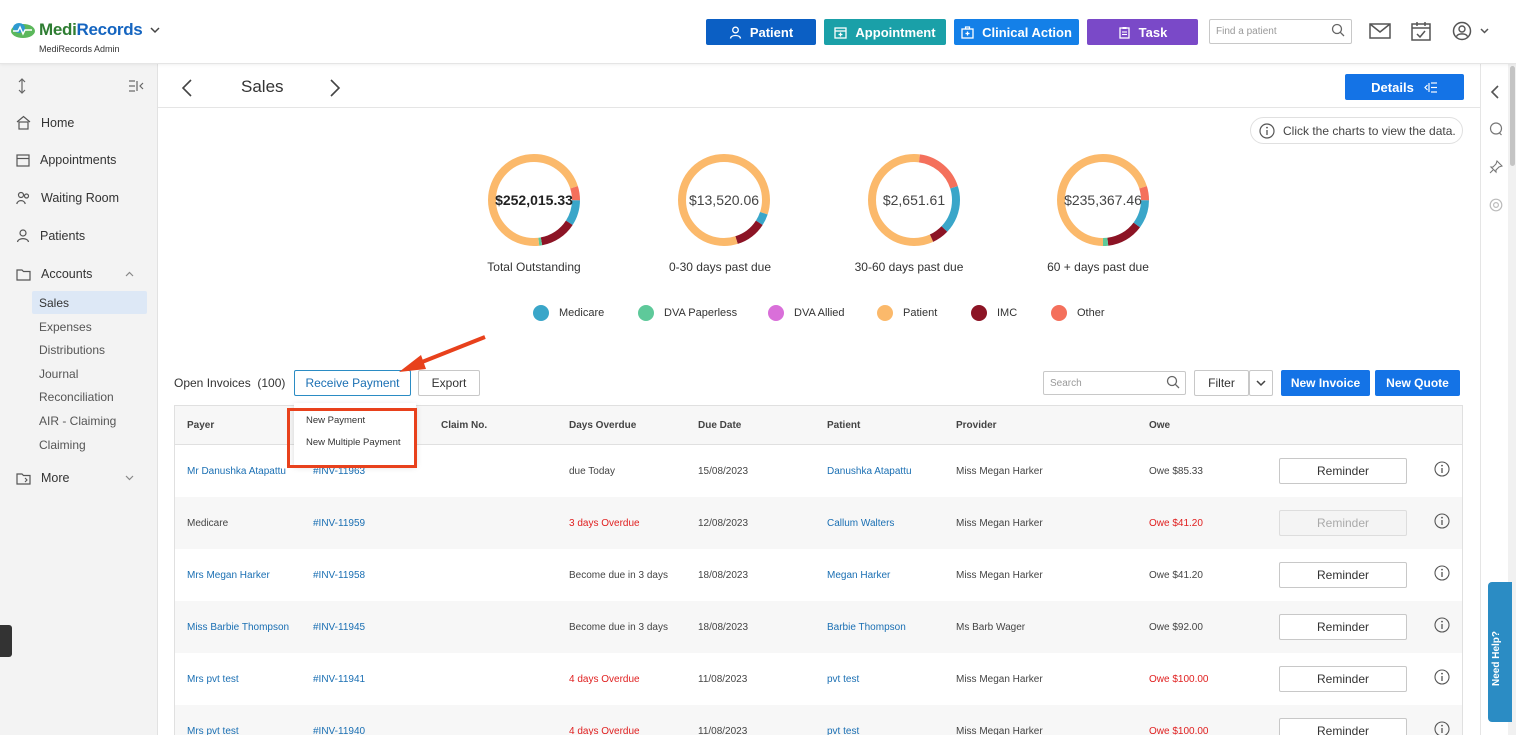 The height and width of the screenshot is (735, 1516). Describe the element at coordinates (89, 373) in the screenshot. I see `sidebar-subitem-journal: Journal` at that location.